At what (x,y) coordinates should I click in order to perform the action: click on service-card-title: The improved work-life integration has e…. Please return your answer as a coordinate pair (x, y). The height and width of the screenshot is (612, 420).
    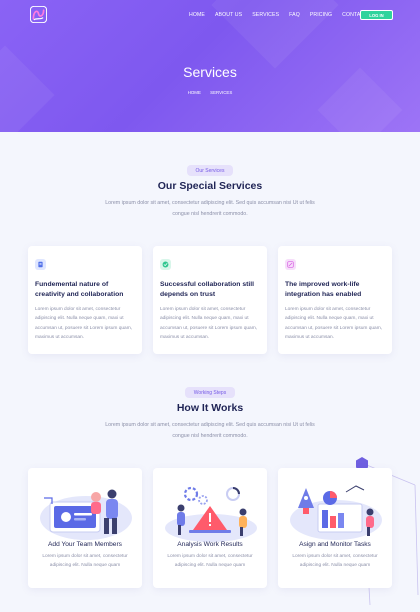
    Looking at the image, I should click on (323, 289).